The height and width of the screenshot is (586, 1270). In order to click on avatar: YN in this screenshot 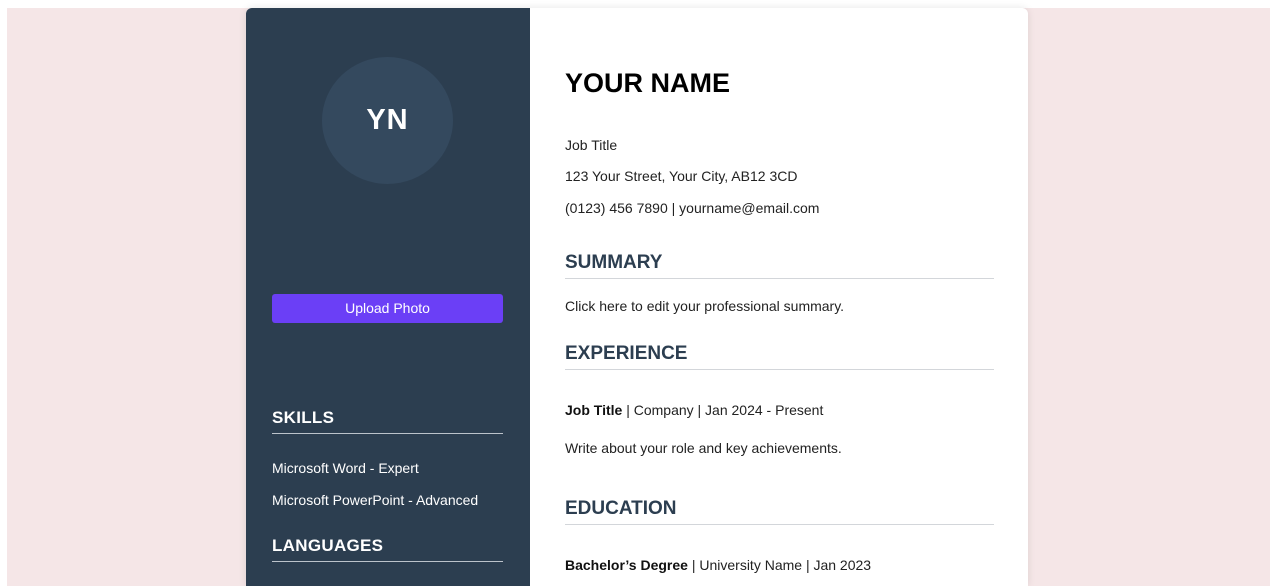, I will do `click(387, 120)`.